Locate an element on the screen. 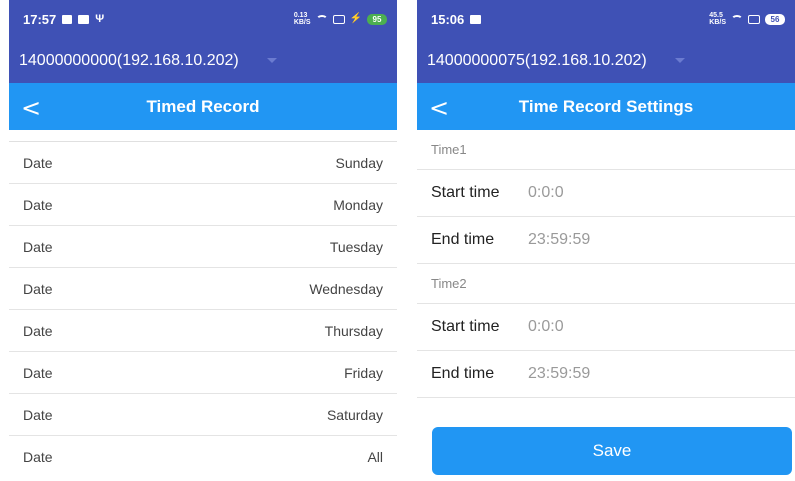 This screenshot has height=481, width=795. page-title: Time Record Settings is located at coordinates (606, 106).